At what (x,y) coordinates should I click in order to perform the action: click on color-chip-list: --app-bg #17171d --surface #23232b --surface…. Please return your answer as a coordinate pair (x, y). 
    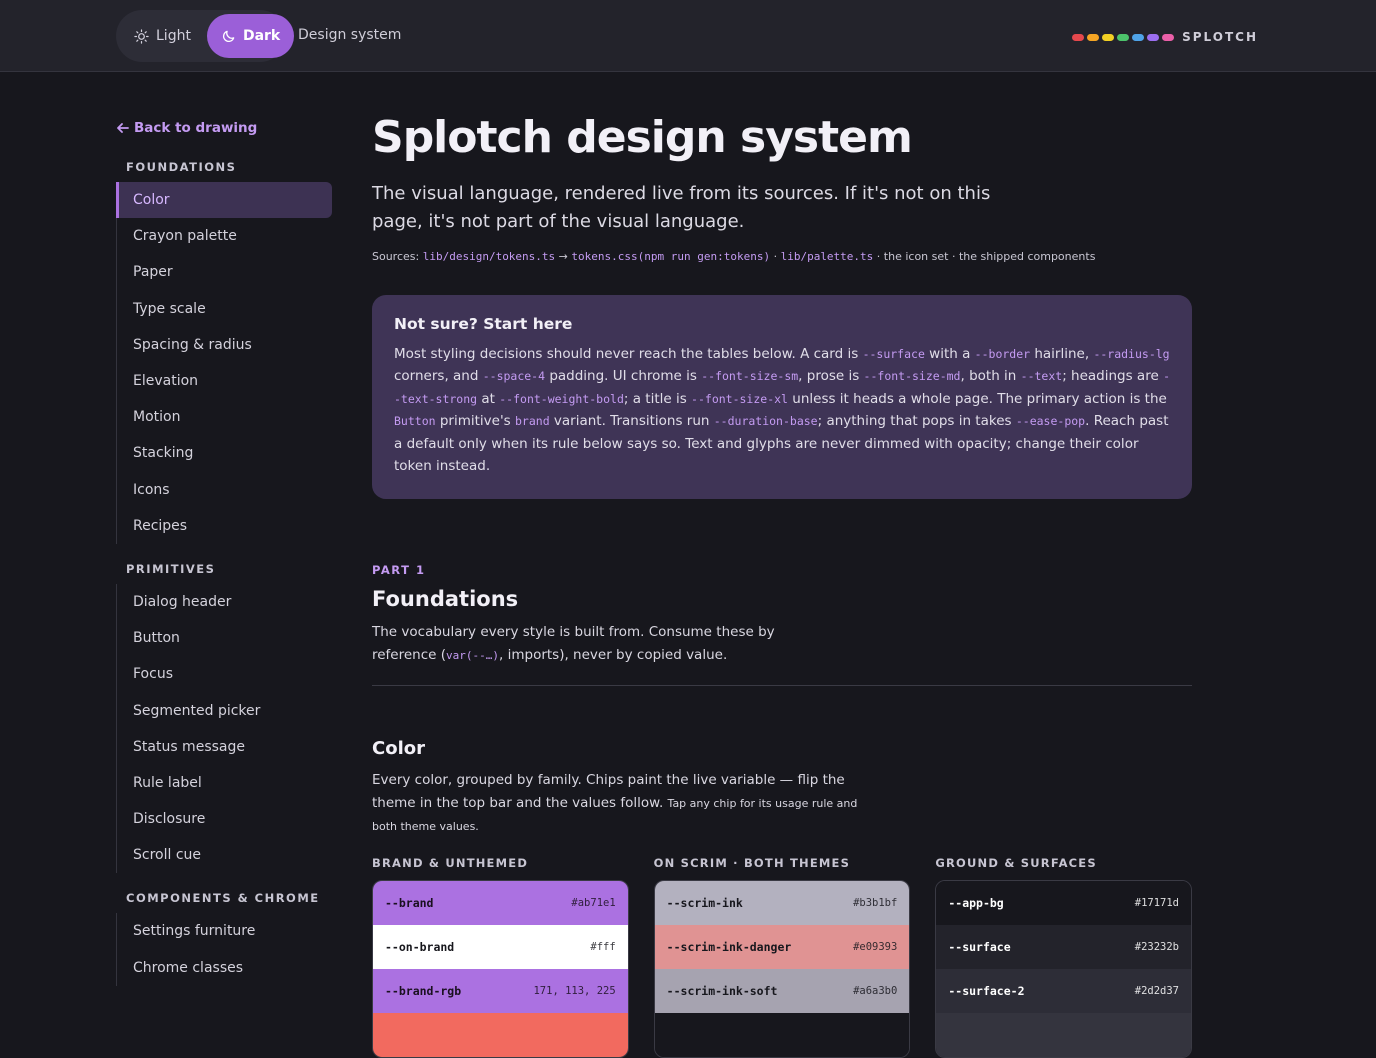
    Looking at the image, I should click on (1064, 969).